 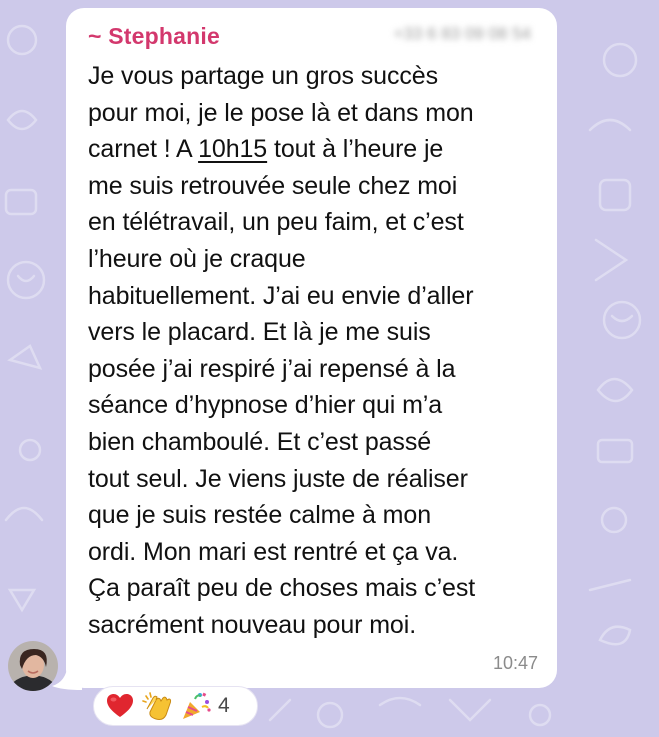 I want to click on message-line: Ça paraît peu de choses mais c’est, so click(x=282, y=588).